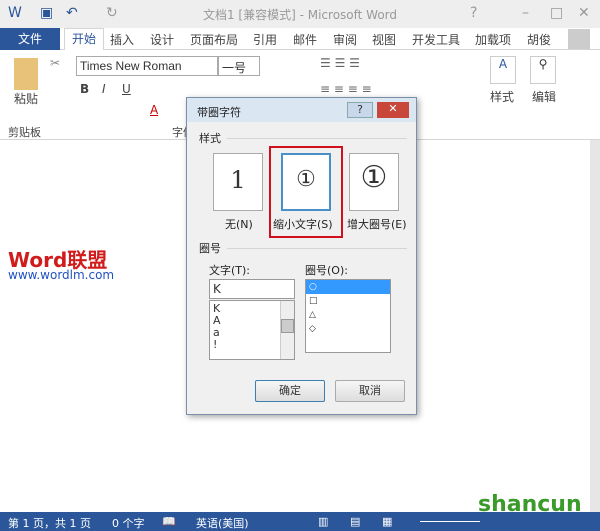  Describe the element at coordinates (300, 521) in the screenshot. I see `status-bar: 第 1 页，共 1 页 0 个字 📖 英语(美国) ▥ ▤ ▦` at that location.